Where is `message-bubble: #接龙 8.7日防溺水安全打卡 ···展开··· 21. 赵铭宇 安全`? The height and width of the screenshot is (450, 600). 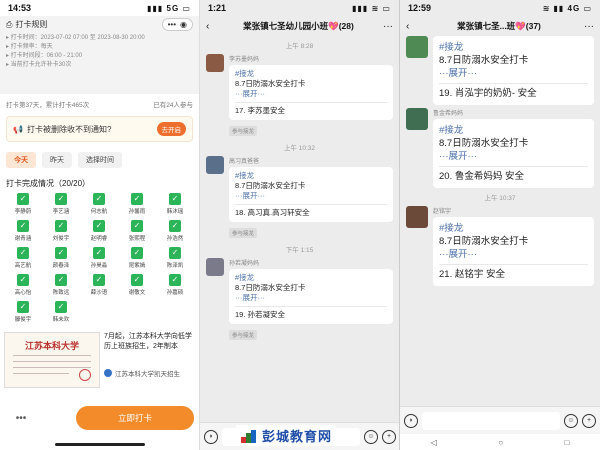
message-bubble: #接龙 8.7日防溺水安全打卡 ···展开··· 21. 赵铭宇 安全 is located at coordinates (513, 251).